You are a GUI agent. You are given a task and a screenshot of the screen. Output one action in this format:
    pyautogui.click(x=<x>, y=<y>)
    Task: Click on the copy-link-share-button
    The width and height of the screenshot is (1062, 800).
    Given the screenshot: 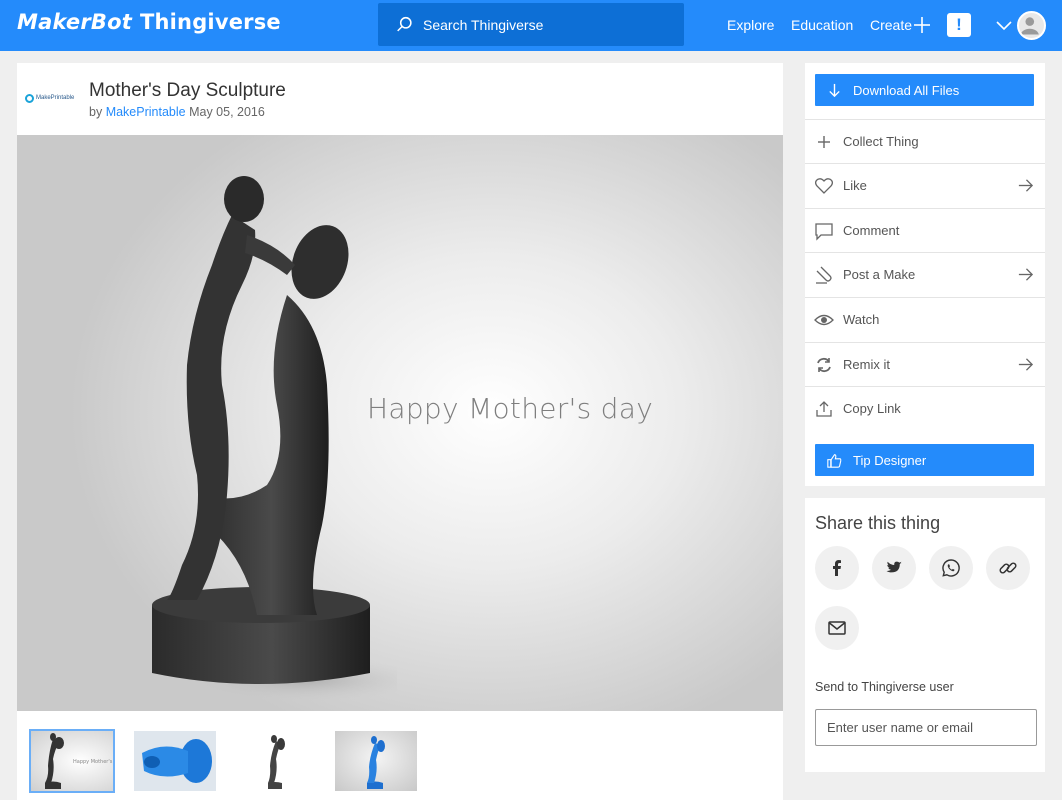 What is the action you would take?
    pyautogui.click(x=1008, y=568)
    